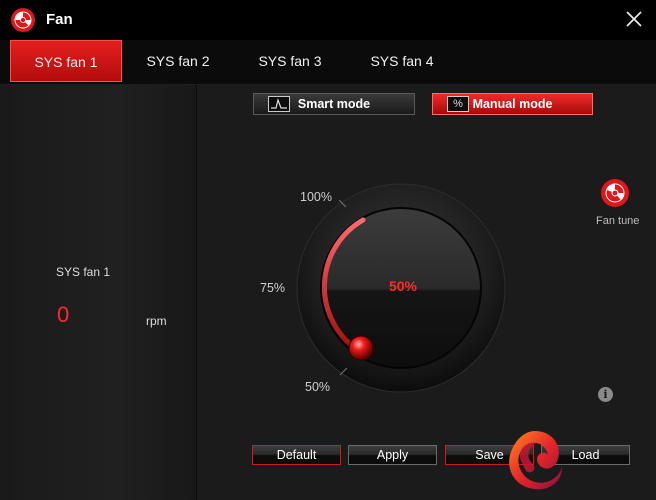  Describe the element at coordinates (392, 455) in the screenshot. I see `apply-button: Apply` at that location.